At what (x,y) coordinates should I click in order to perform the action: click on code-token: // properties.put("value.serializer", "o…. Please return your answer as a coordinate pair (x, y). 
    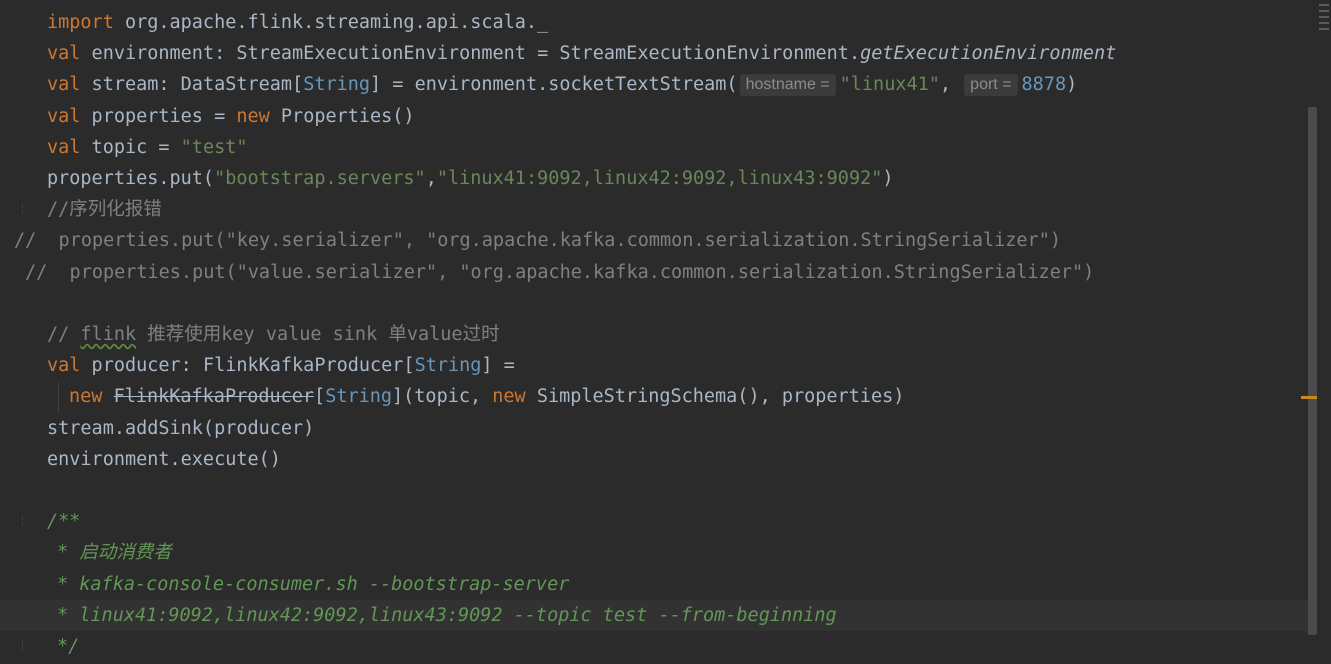
    Looking at the image, I should click on (560, 272).